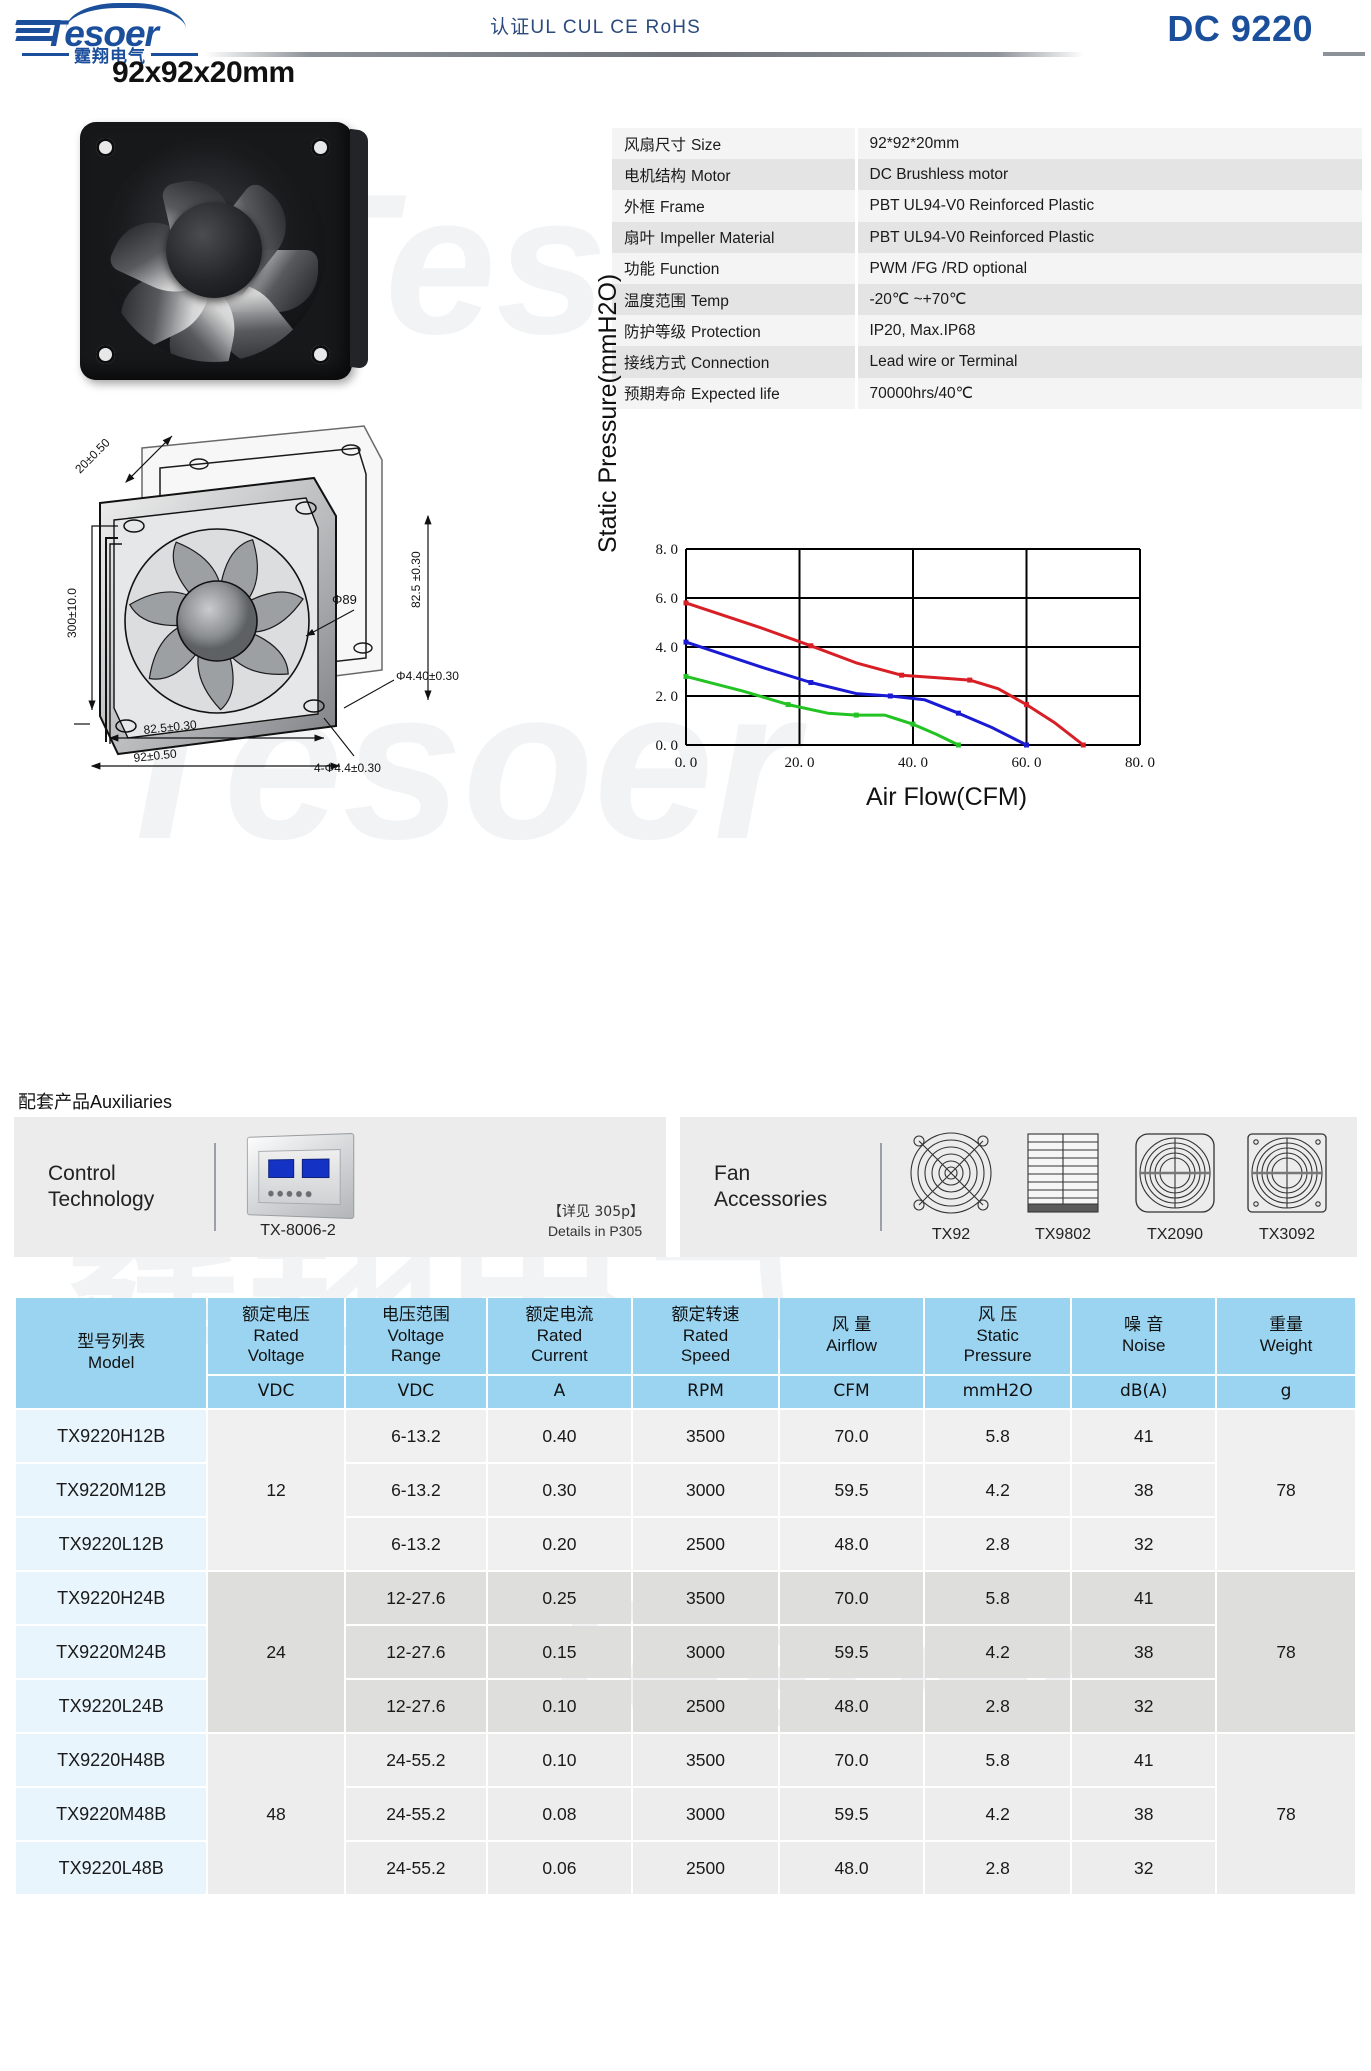 The width and height of the screenshot is (1371, 2071). Describe the element at coordinates (111, 1760) in the screenshot. I see `cell-model: TX9220H48B` at that location.